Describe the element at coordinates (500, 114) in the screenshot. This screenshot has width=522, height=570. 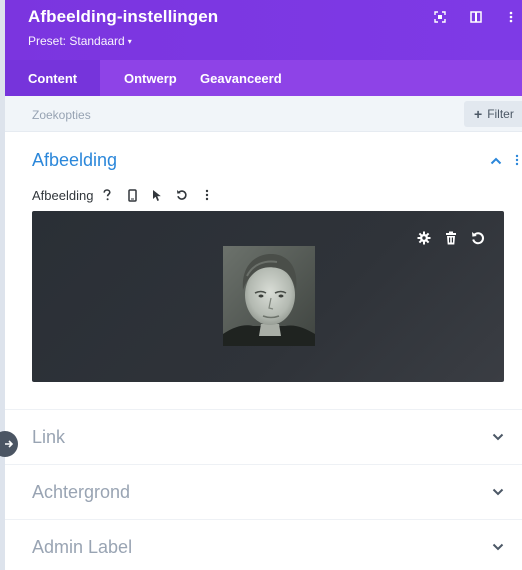
I see `filter-label: Filter` at that location.